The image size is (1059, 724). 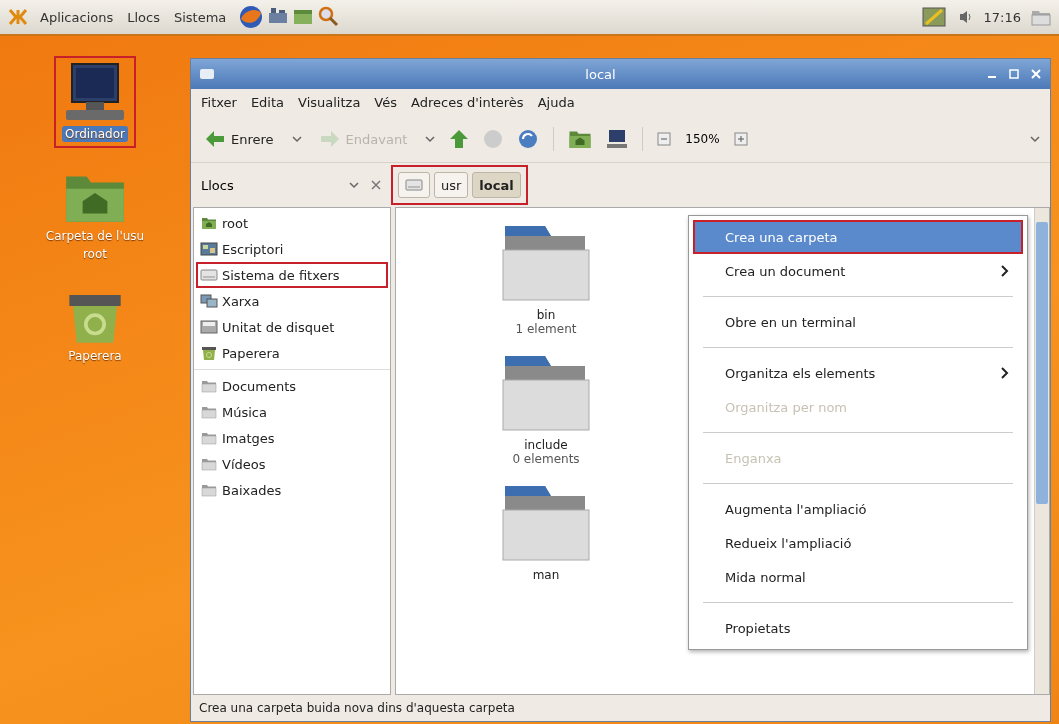 I want to click on sidebar-item: Sistema de fitxers, so click(x=292, y=275).